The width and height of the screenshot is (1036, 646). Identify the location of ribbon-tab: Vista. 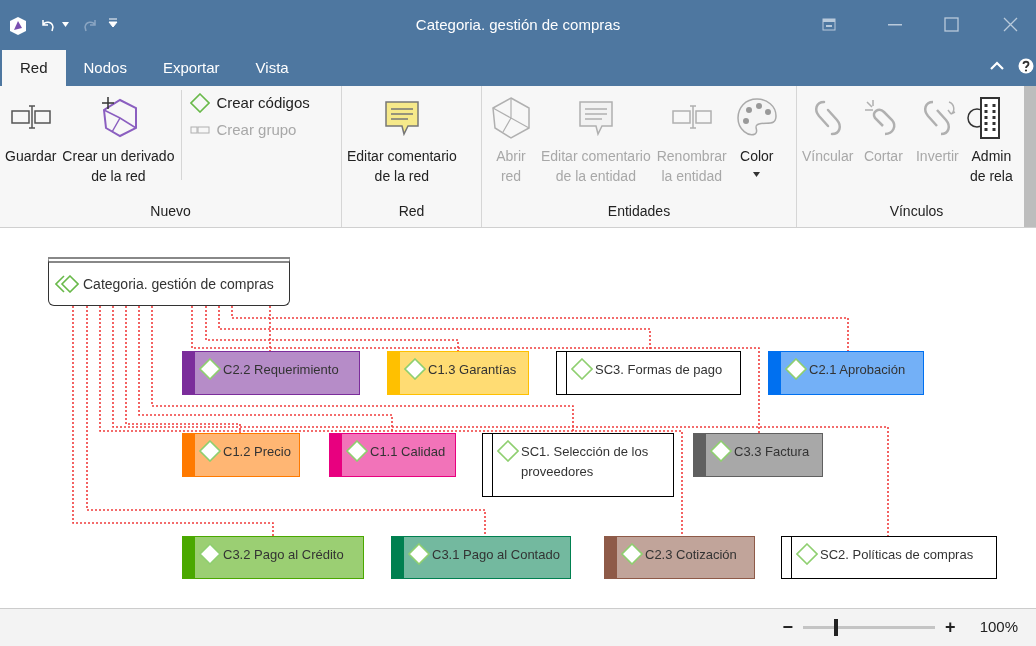
(272, 68).